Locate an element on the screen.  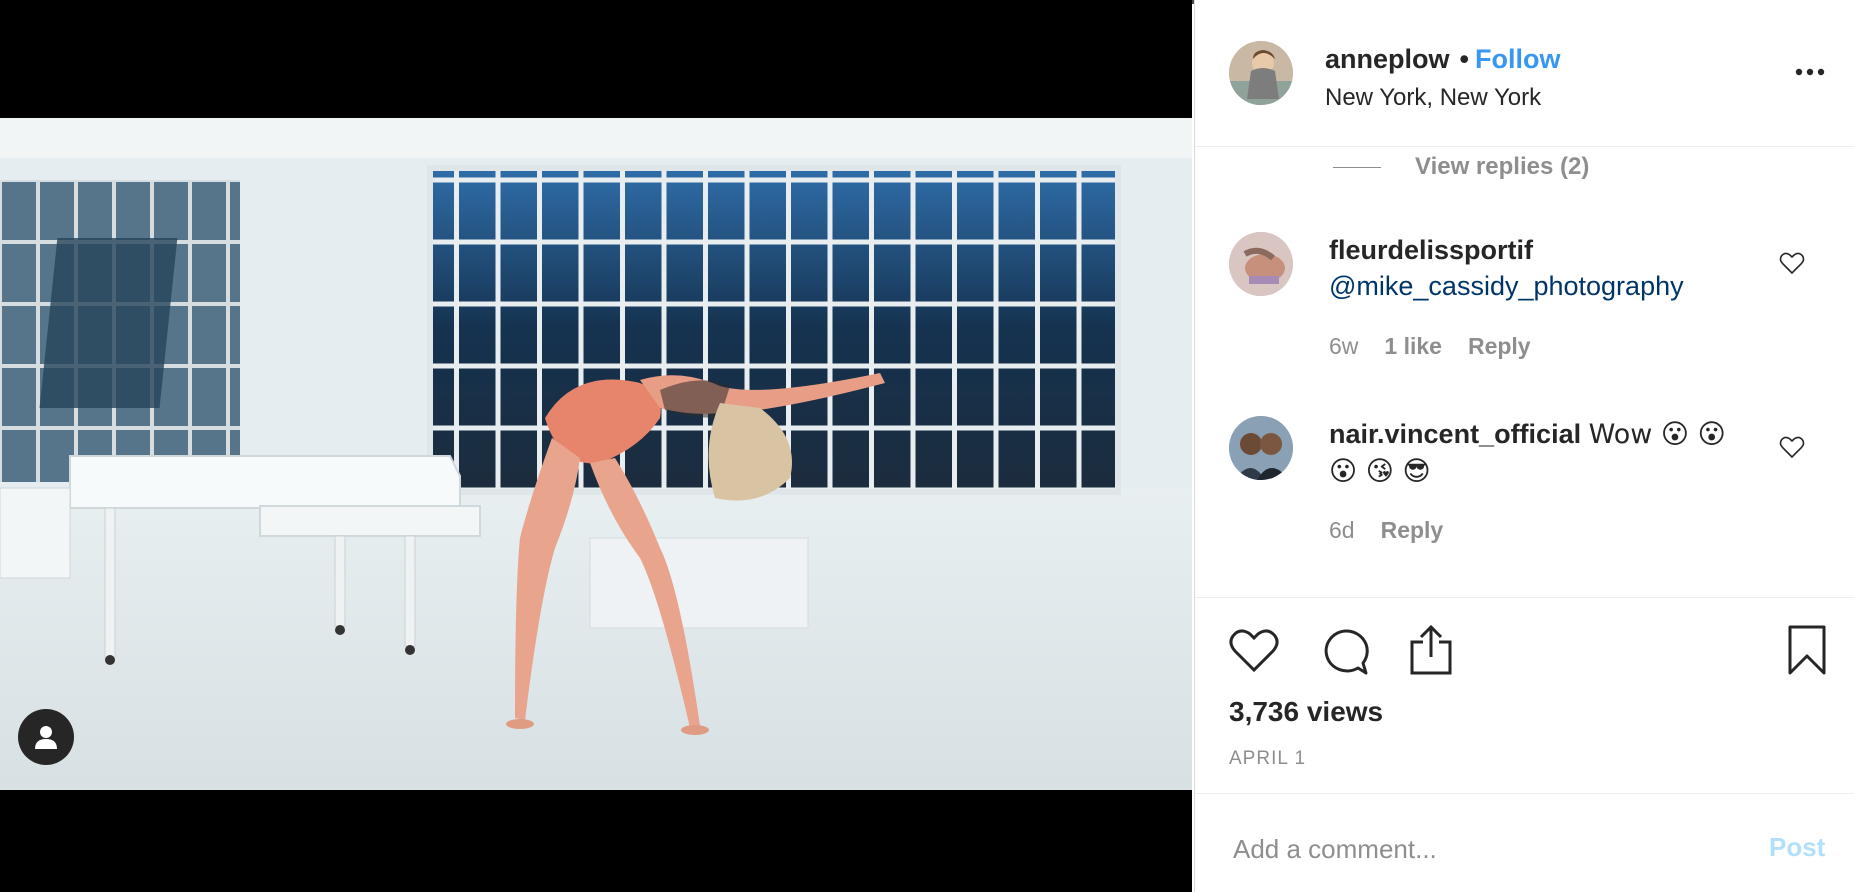
comment-input is located at coordinates (1483, 849).